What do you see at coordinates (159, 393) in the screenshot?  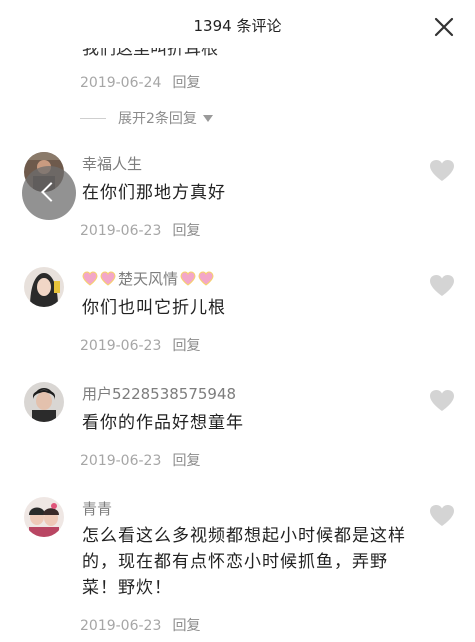 I see `username: 用户5228538575948` at bounding box center [159, 393].